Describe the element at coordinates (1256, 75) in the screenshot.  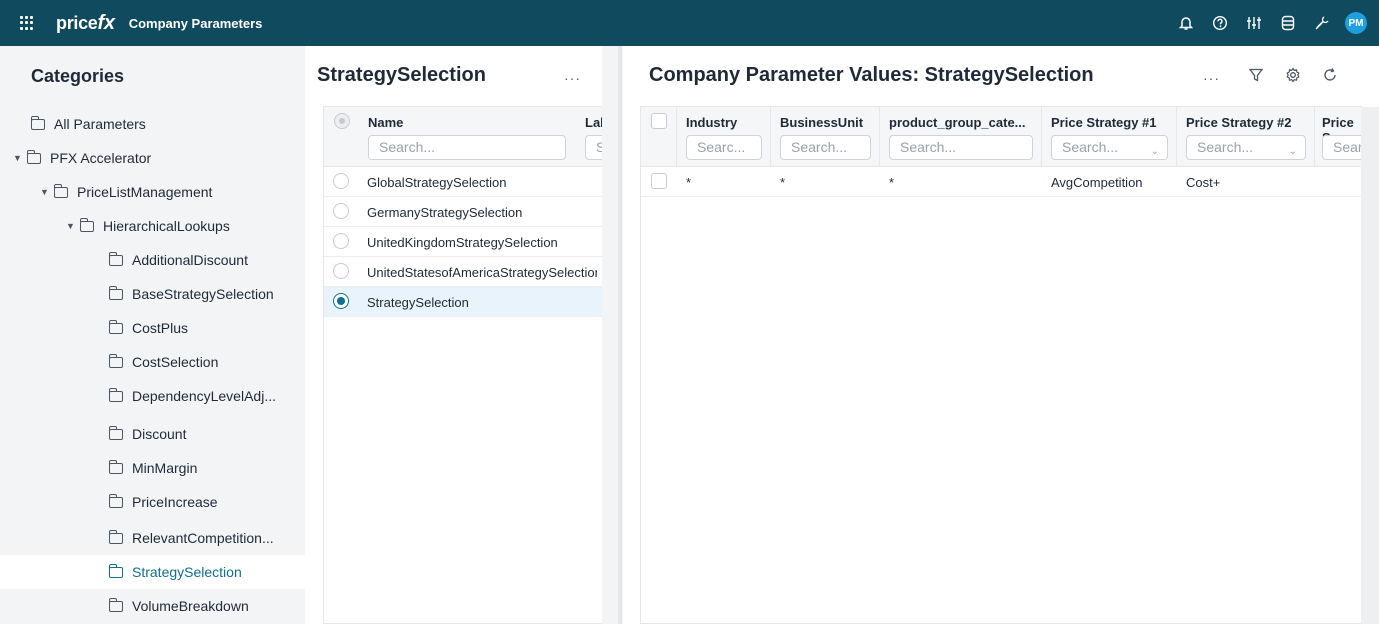
I see `filter-icon` at that location.